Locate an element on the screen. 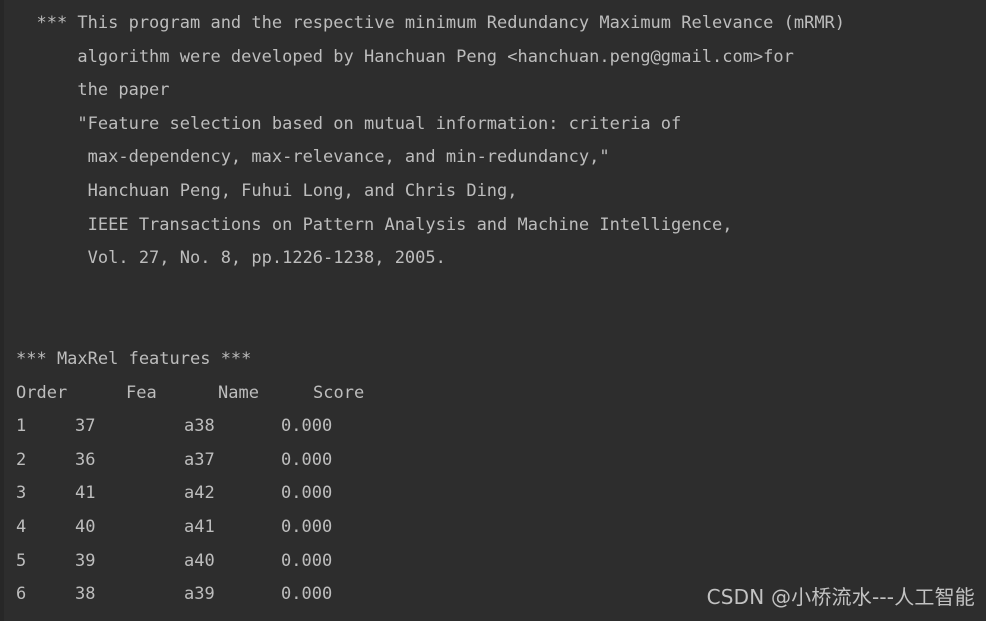 The image size is (986, 621). cell-fea: 38 is located at coordinates (85, 594).